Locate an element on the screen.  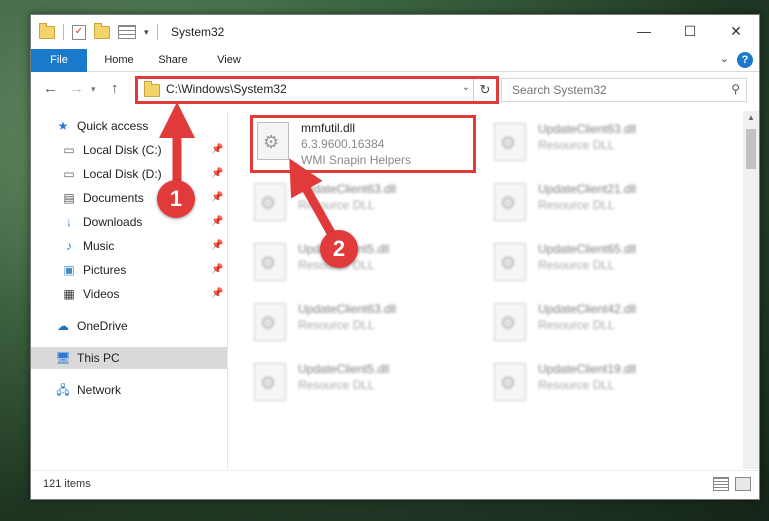
annotation-arrows is located at coordinates (249, 172).